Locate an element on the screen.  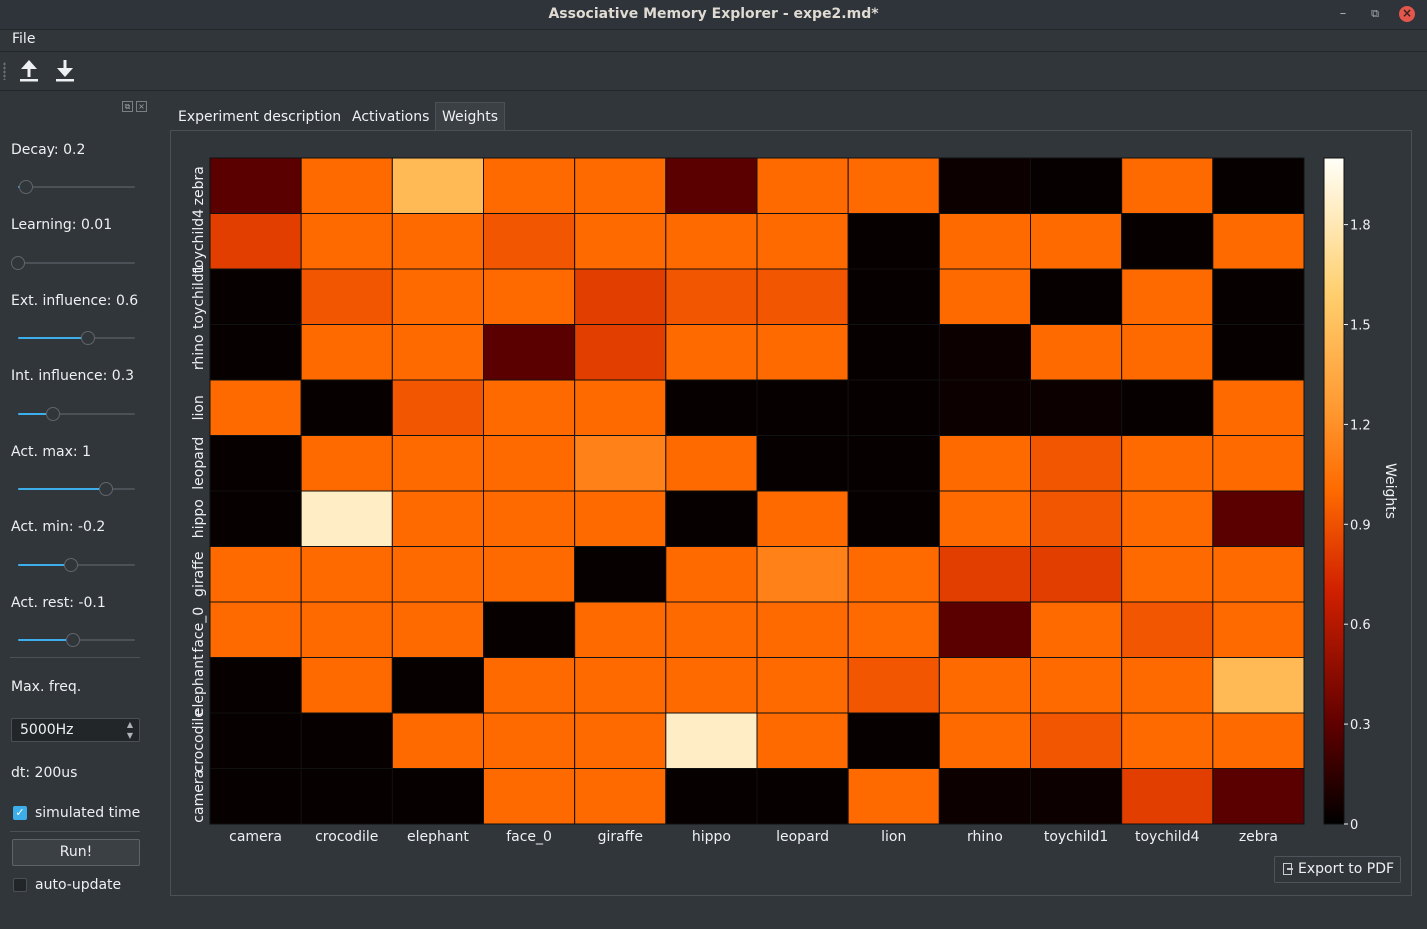
y-tick-label: toychild4 is located at coordinates (199, 241).